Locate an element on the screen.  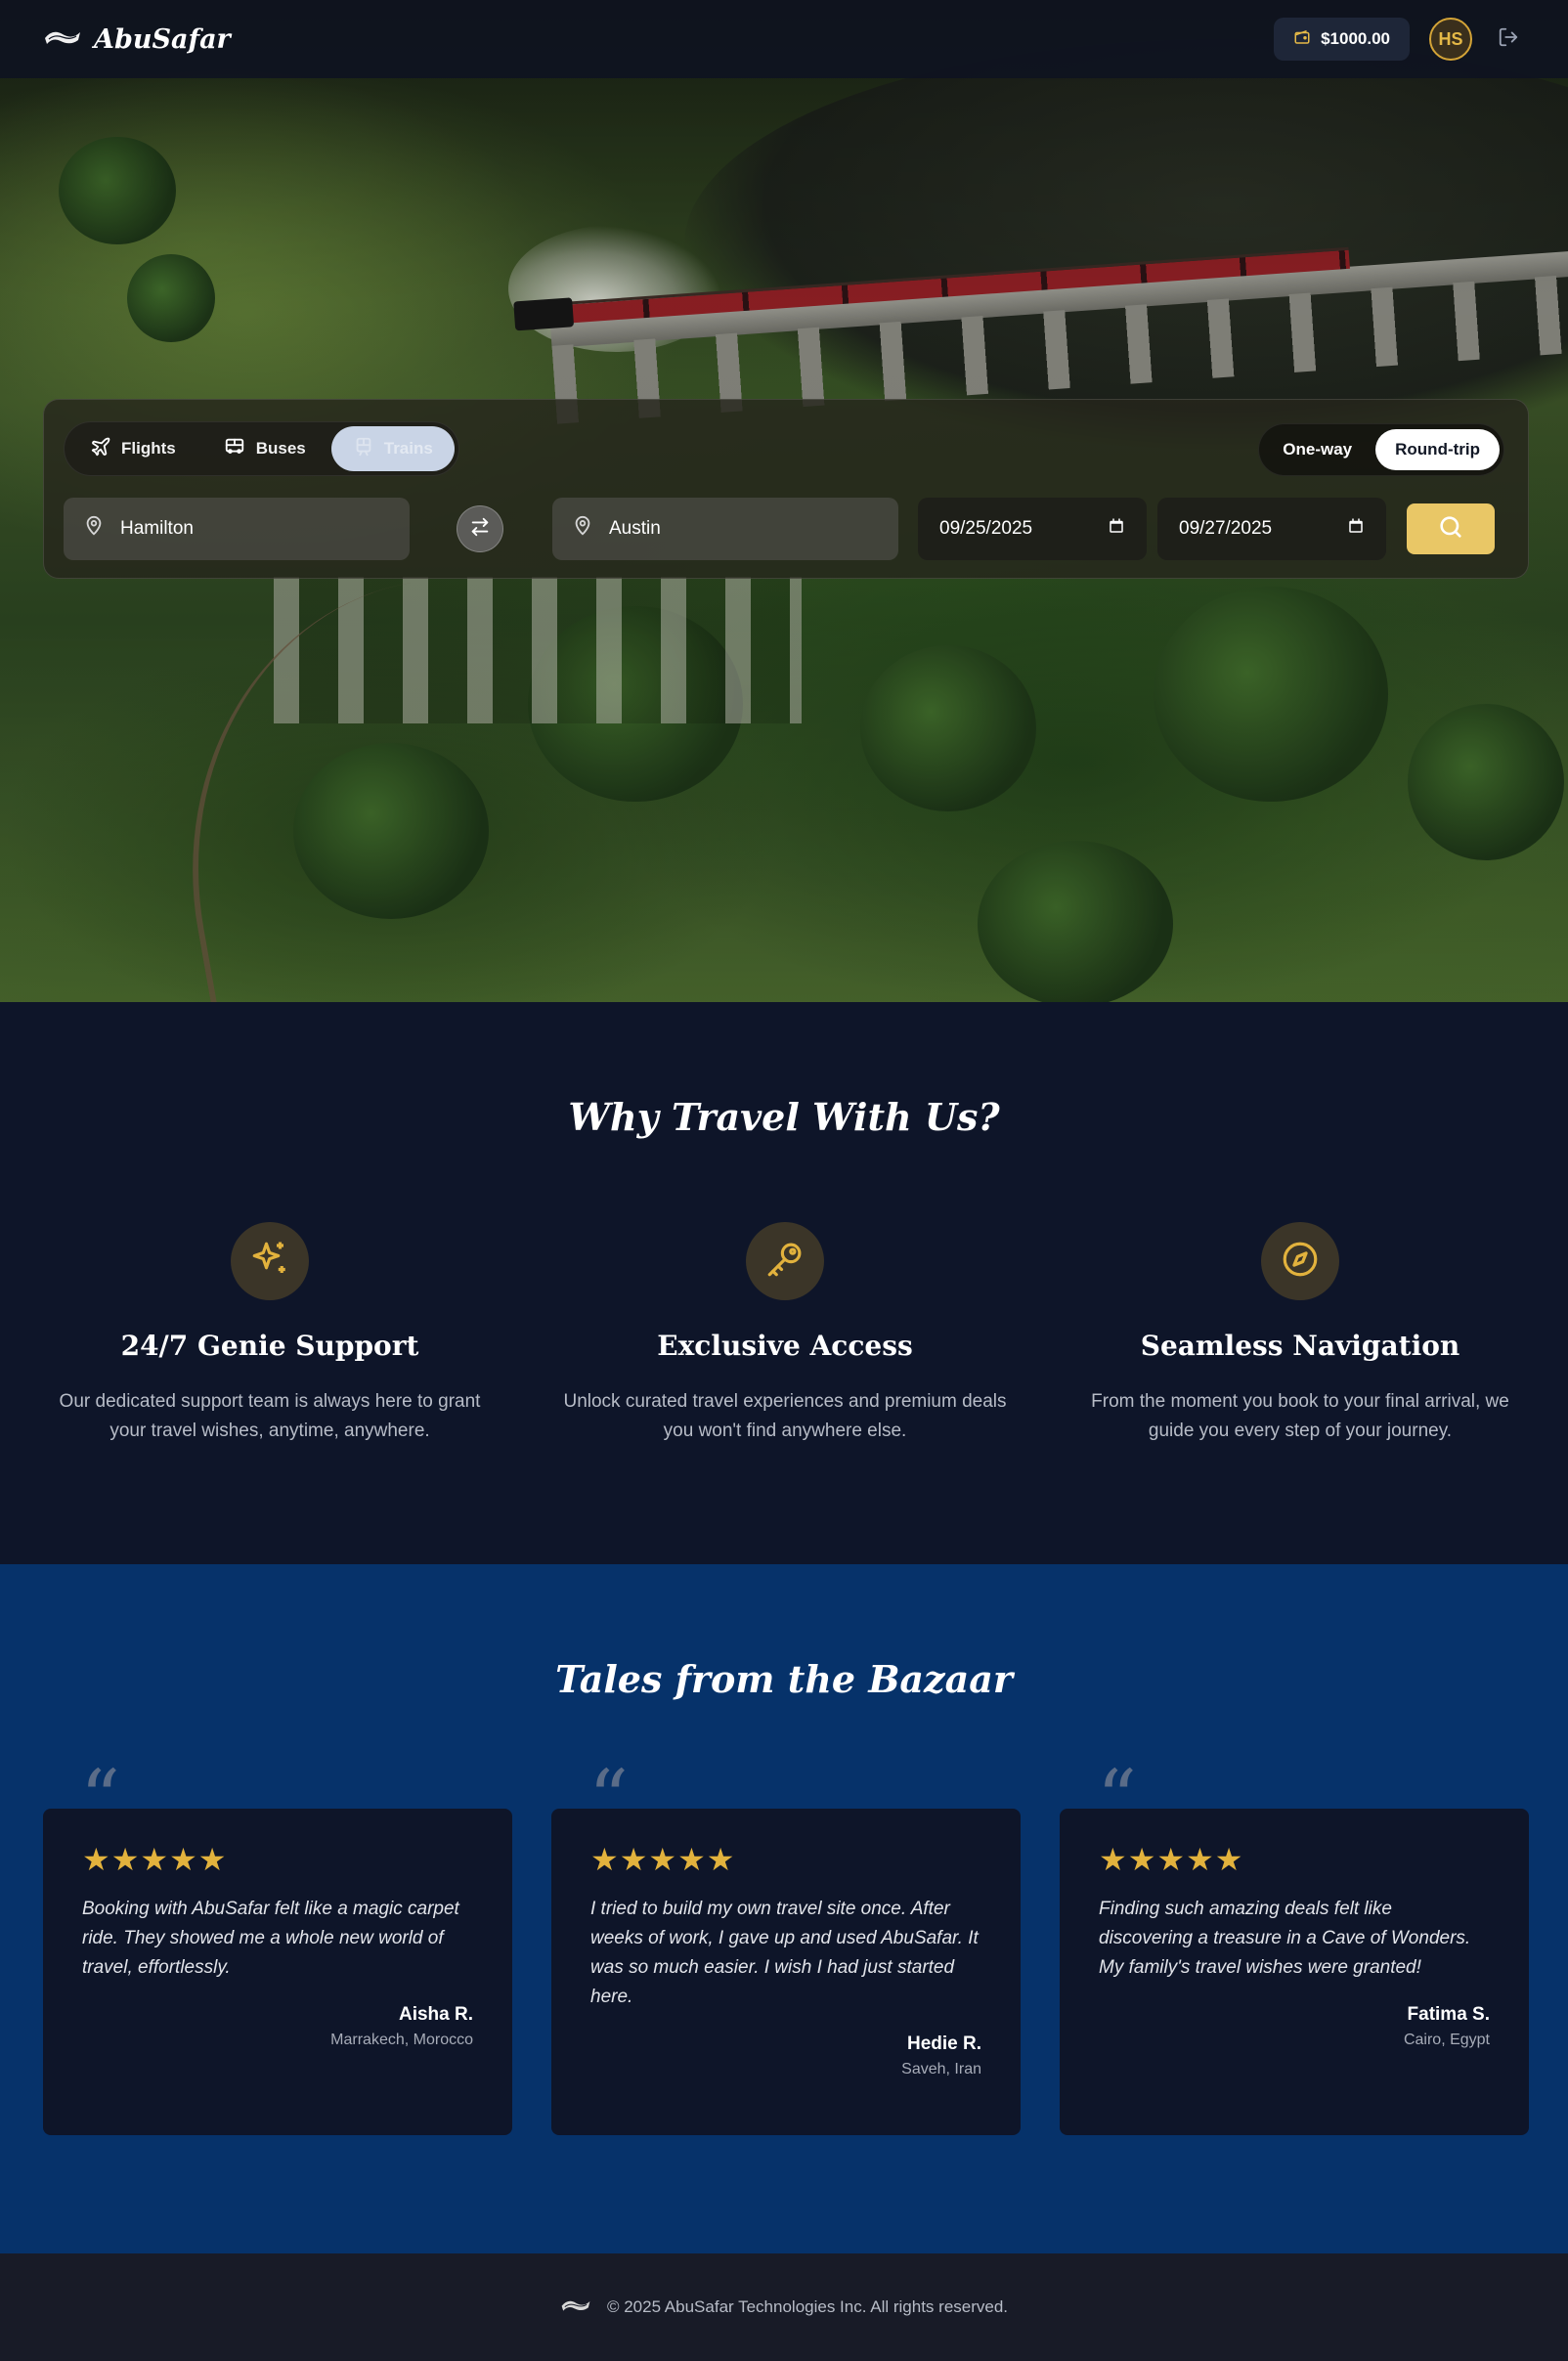
wallet-amount: $1000.00 is located at coordinates (1356, 38).